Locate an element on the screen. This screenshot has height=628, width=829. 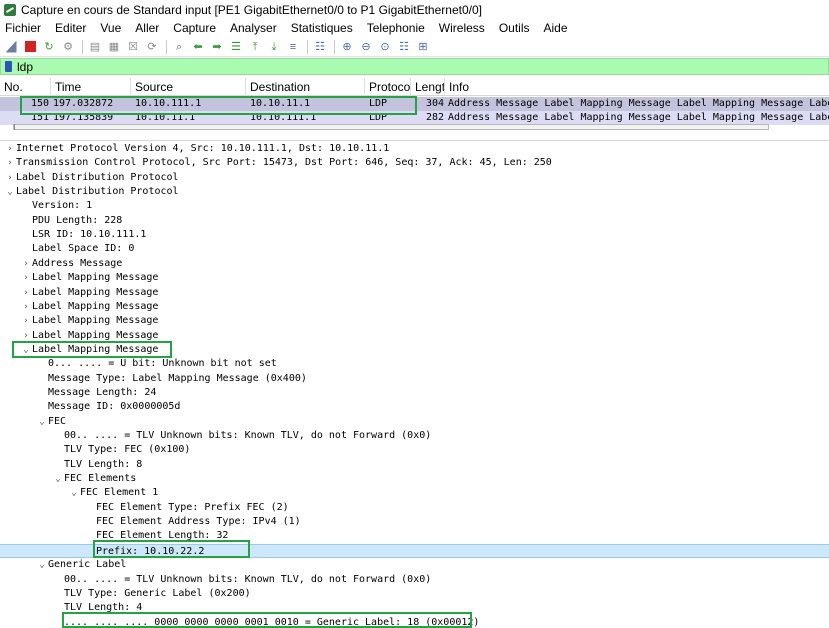
options-gear-icon: ⚙ is located at coordinates (68, 47).